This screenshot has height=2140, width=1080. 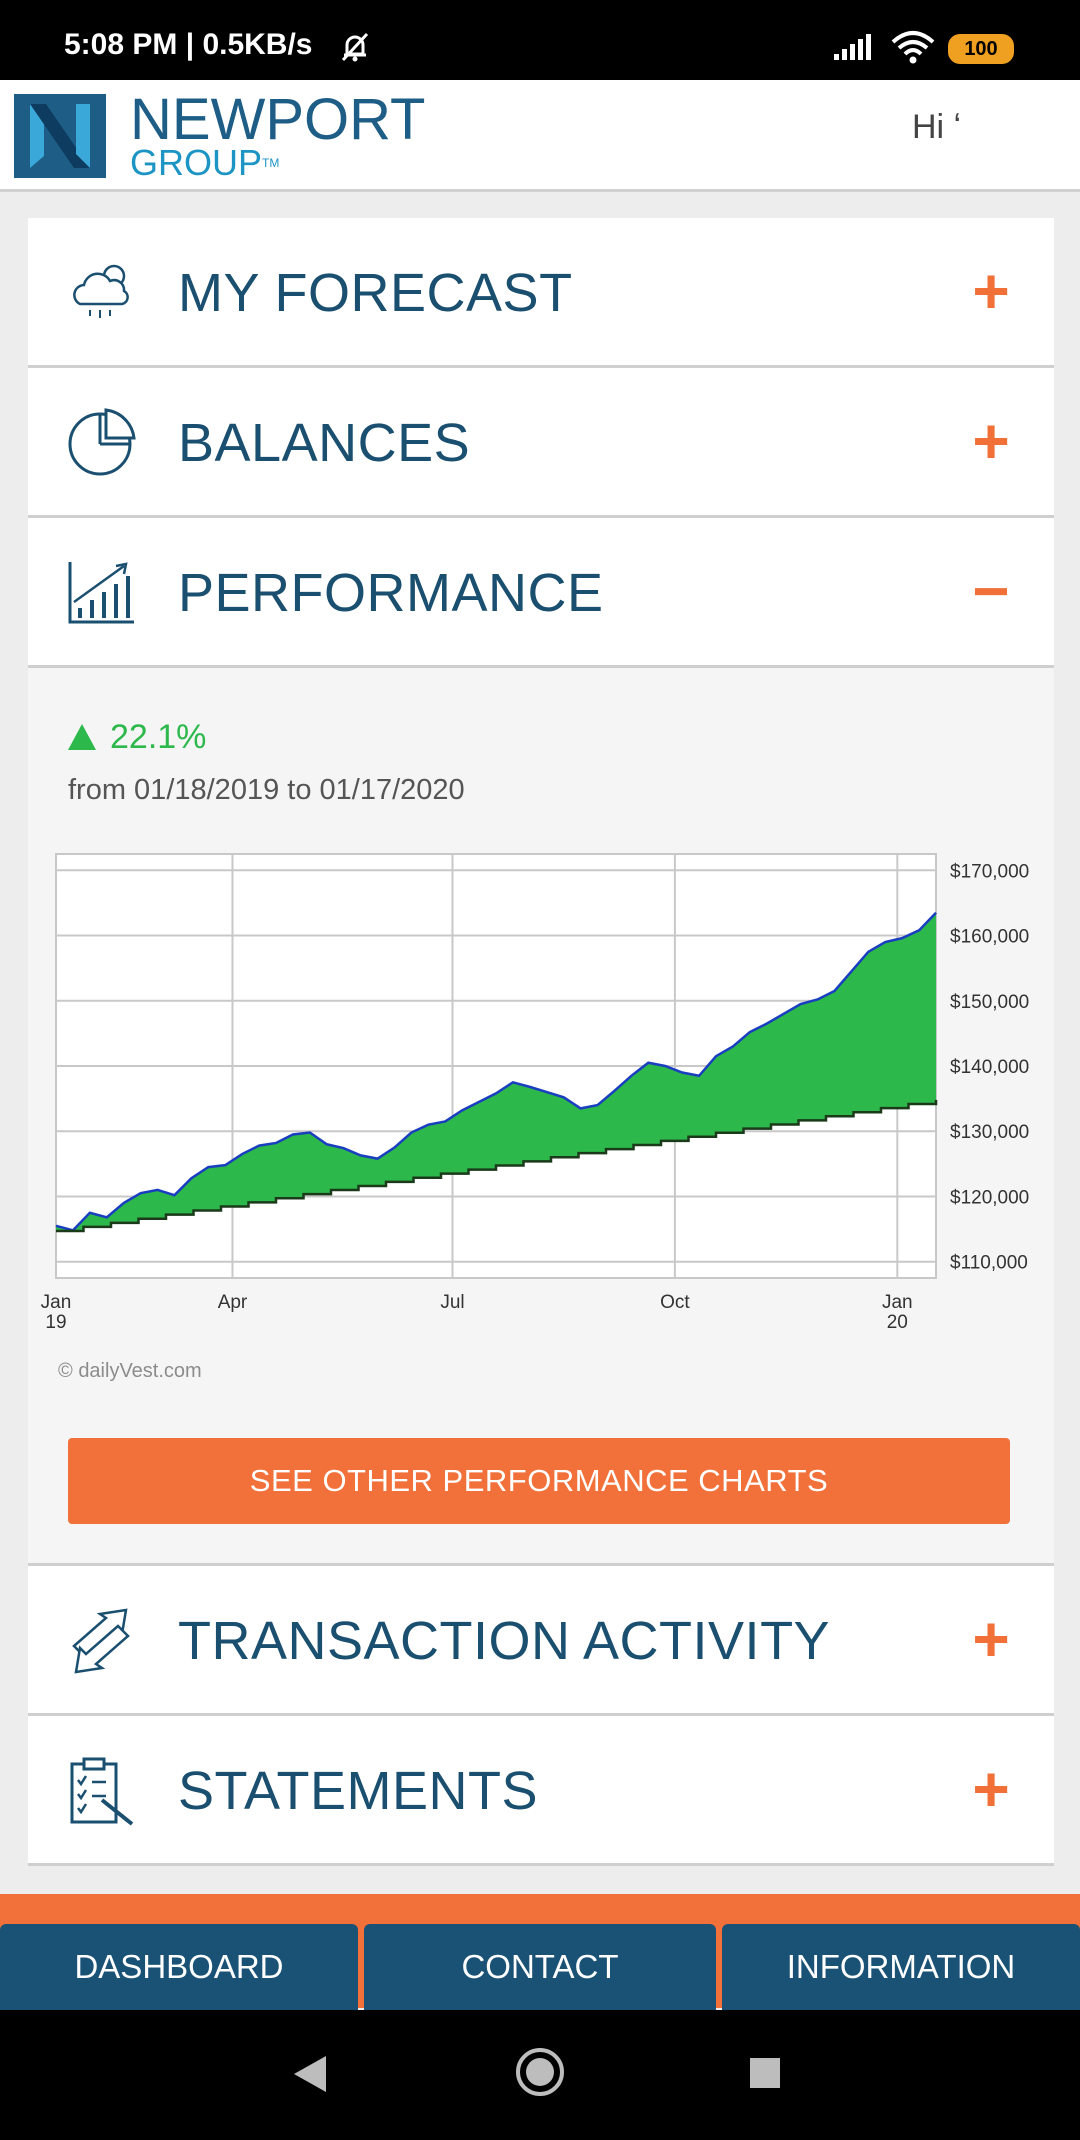 What do you see at coordinates (55, 1322) in the screenshot?
I see `chart-x-tick-label: 19` at bounding box center [55, 1322].